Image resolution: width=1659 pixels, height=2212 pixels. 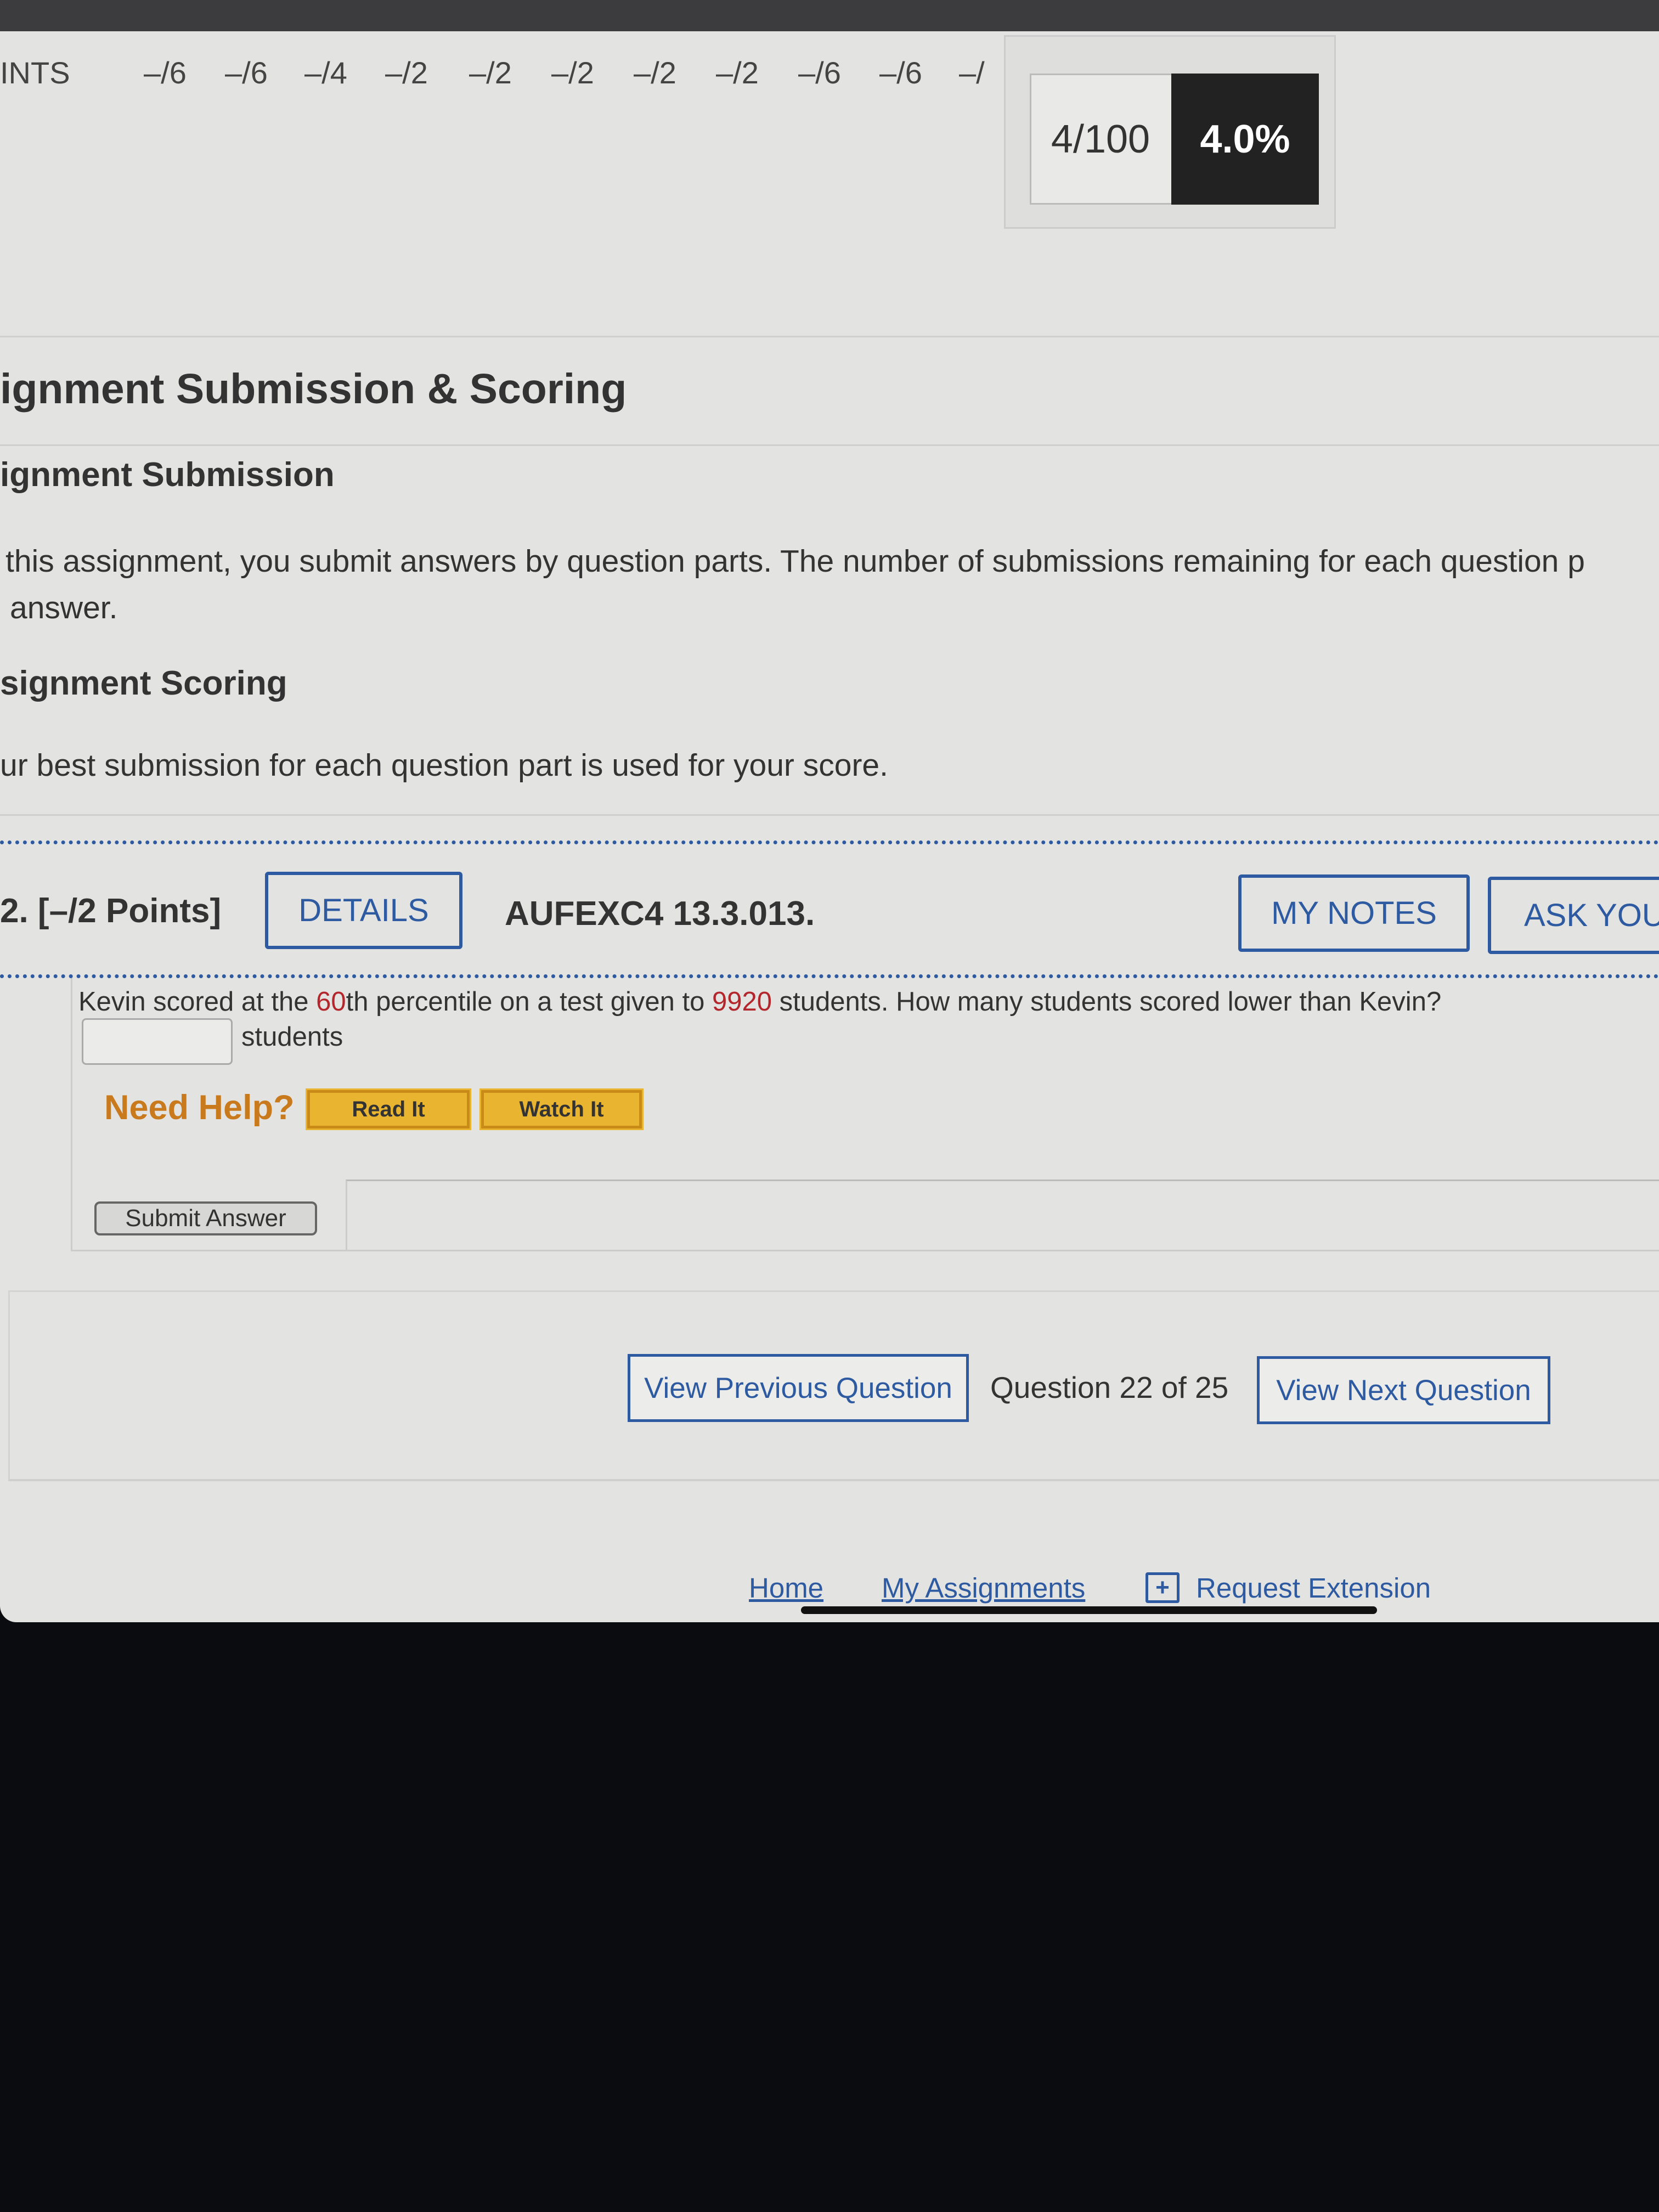 I want to click on points-cell: –/4, so click(x=325, y=73).